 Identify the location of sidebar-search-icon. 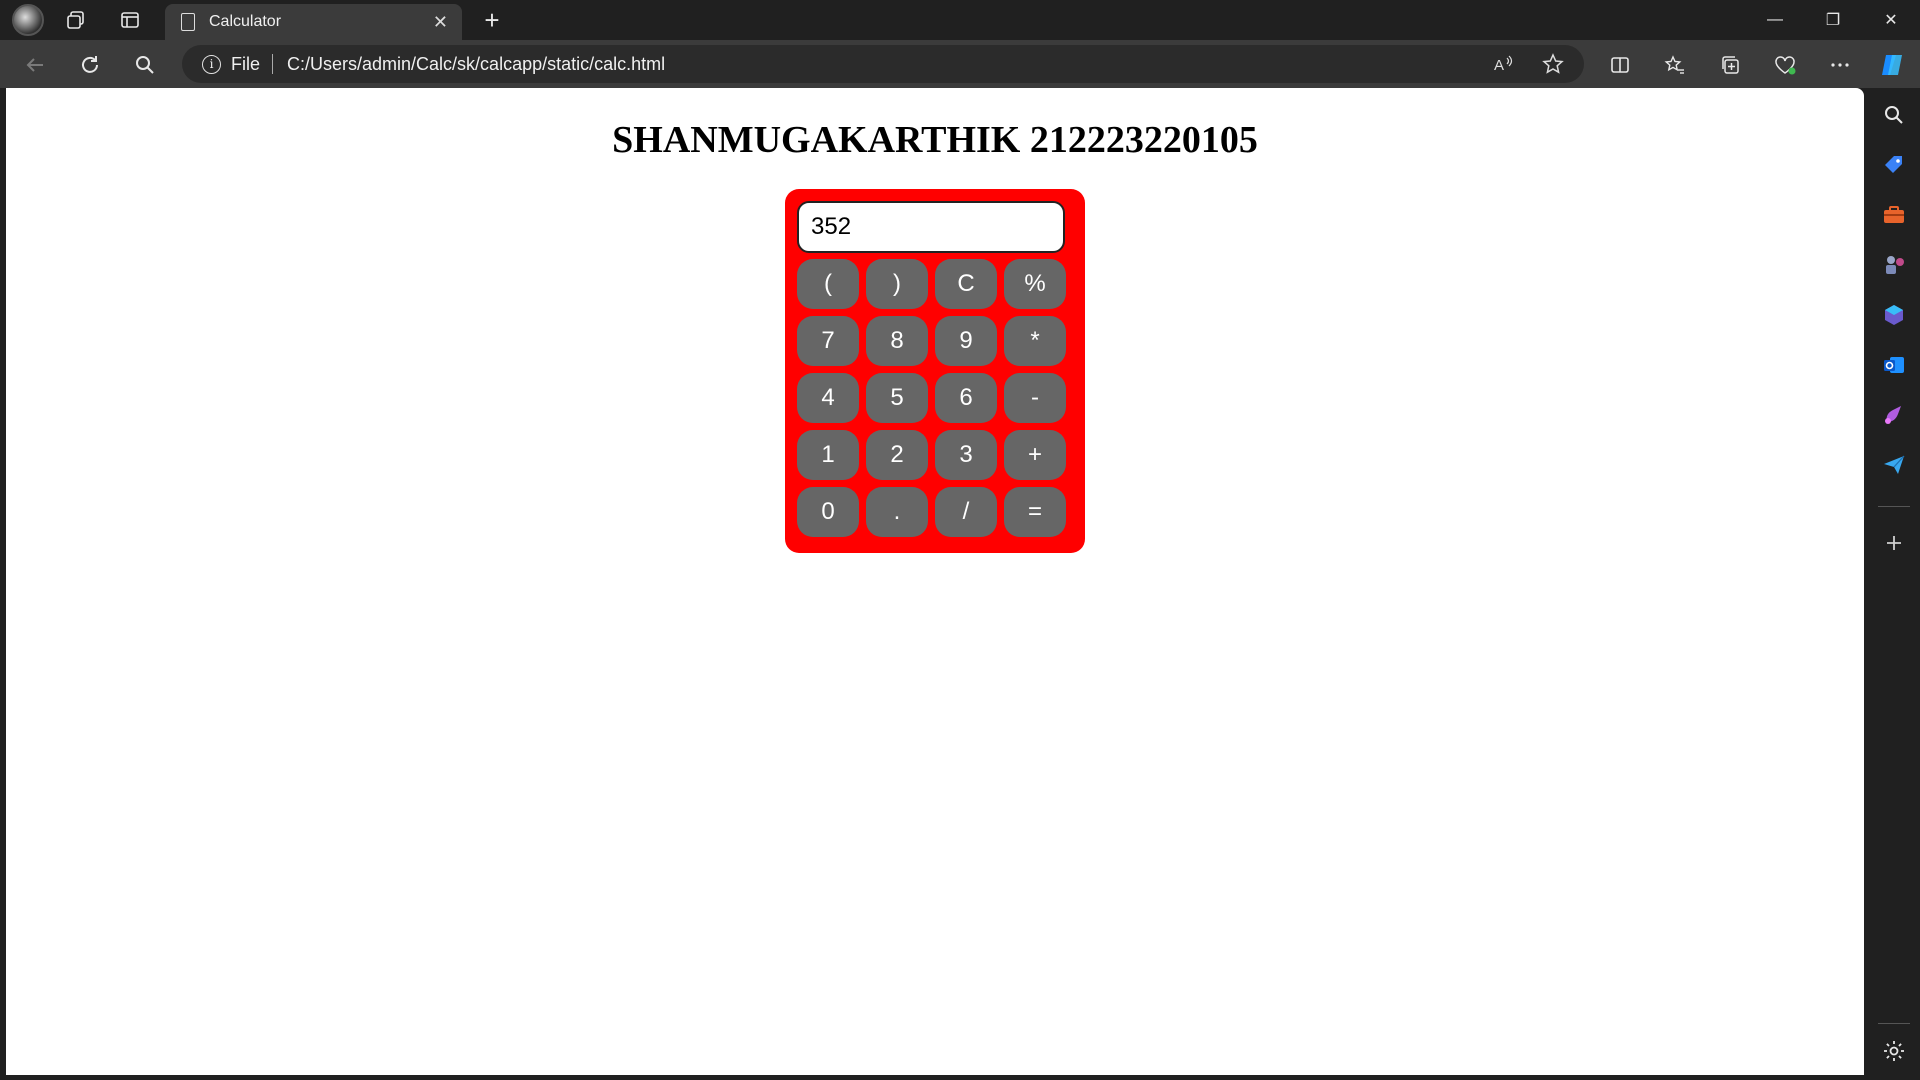
(1894, 115).